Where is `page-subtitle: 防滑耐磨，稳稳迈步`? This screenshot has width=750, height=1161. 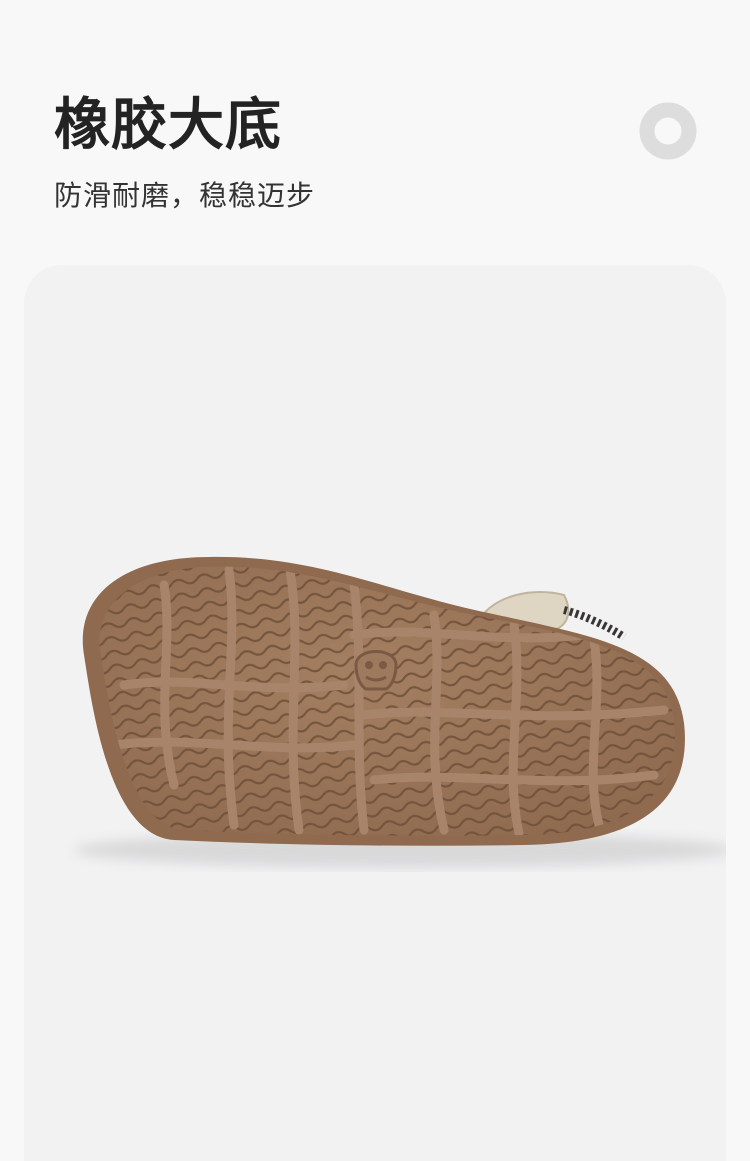 page-subtitle: 防滑耐磨，稳稳迈步 is located at coordinates (185, 195).